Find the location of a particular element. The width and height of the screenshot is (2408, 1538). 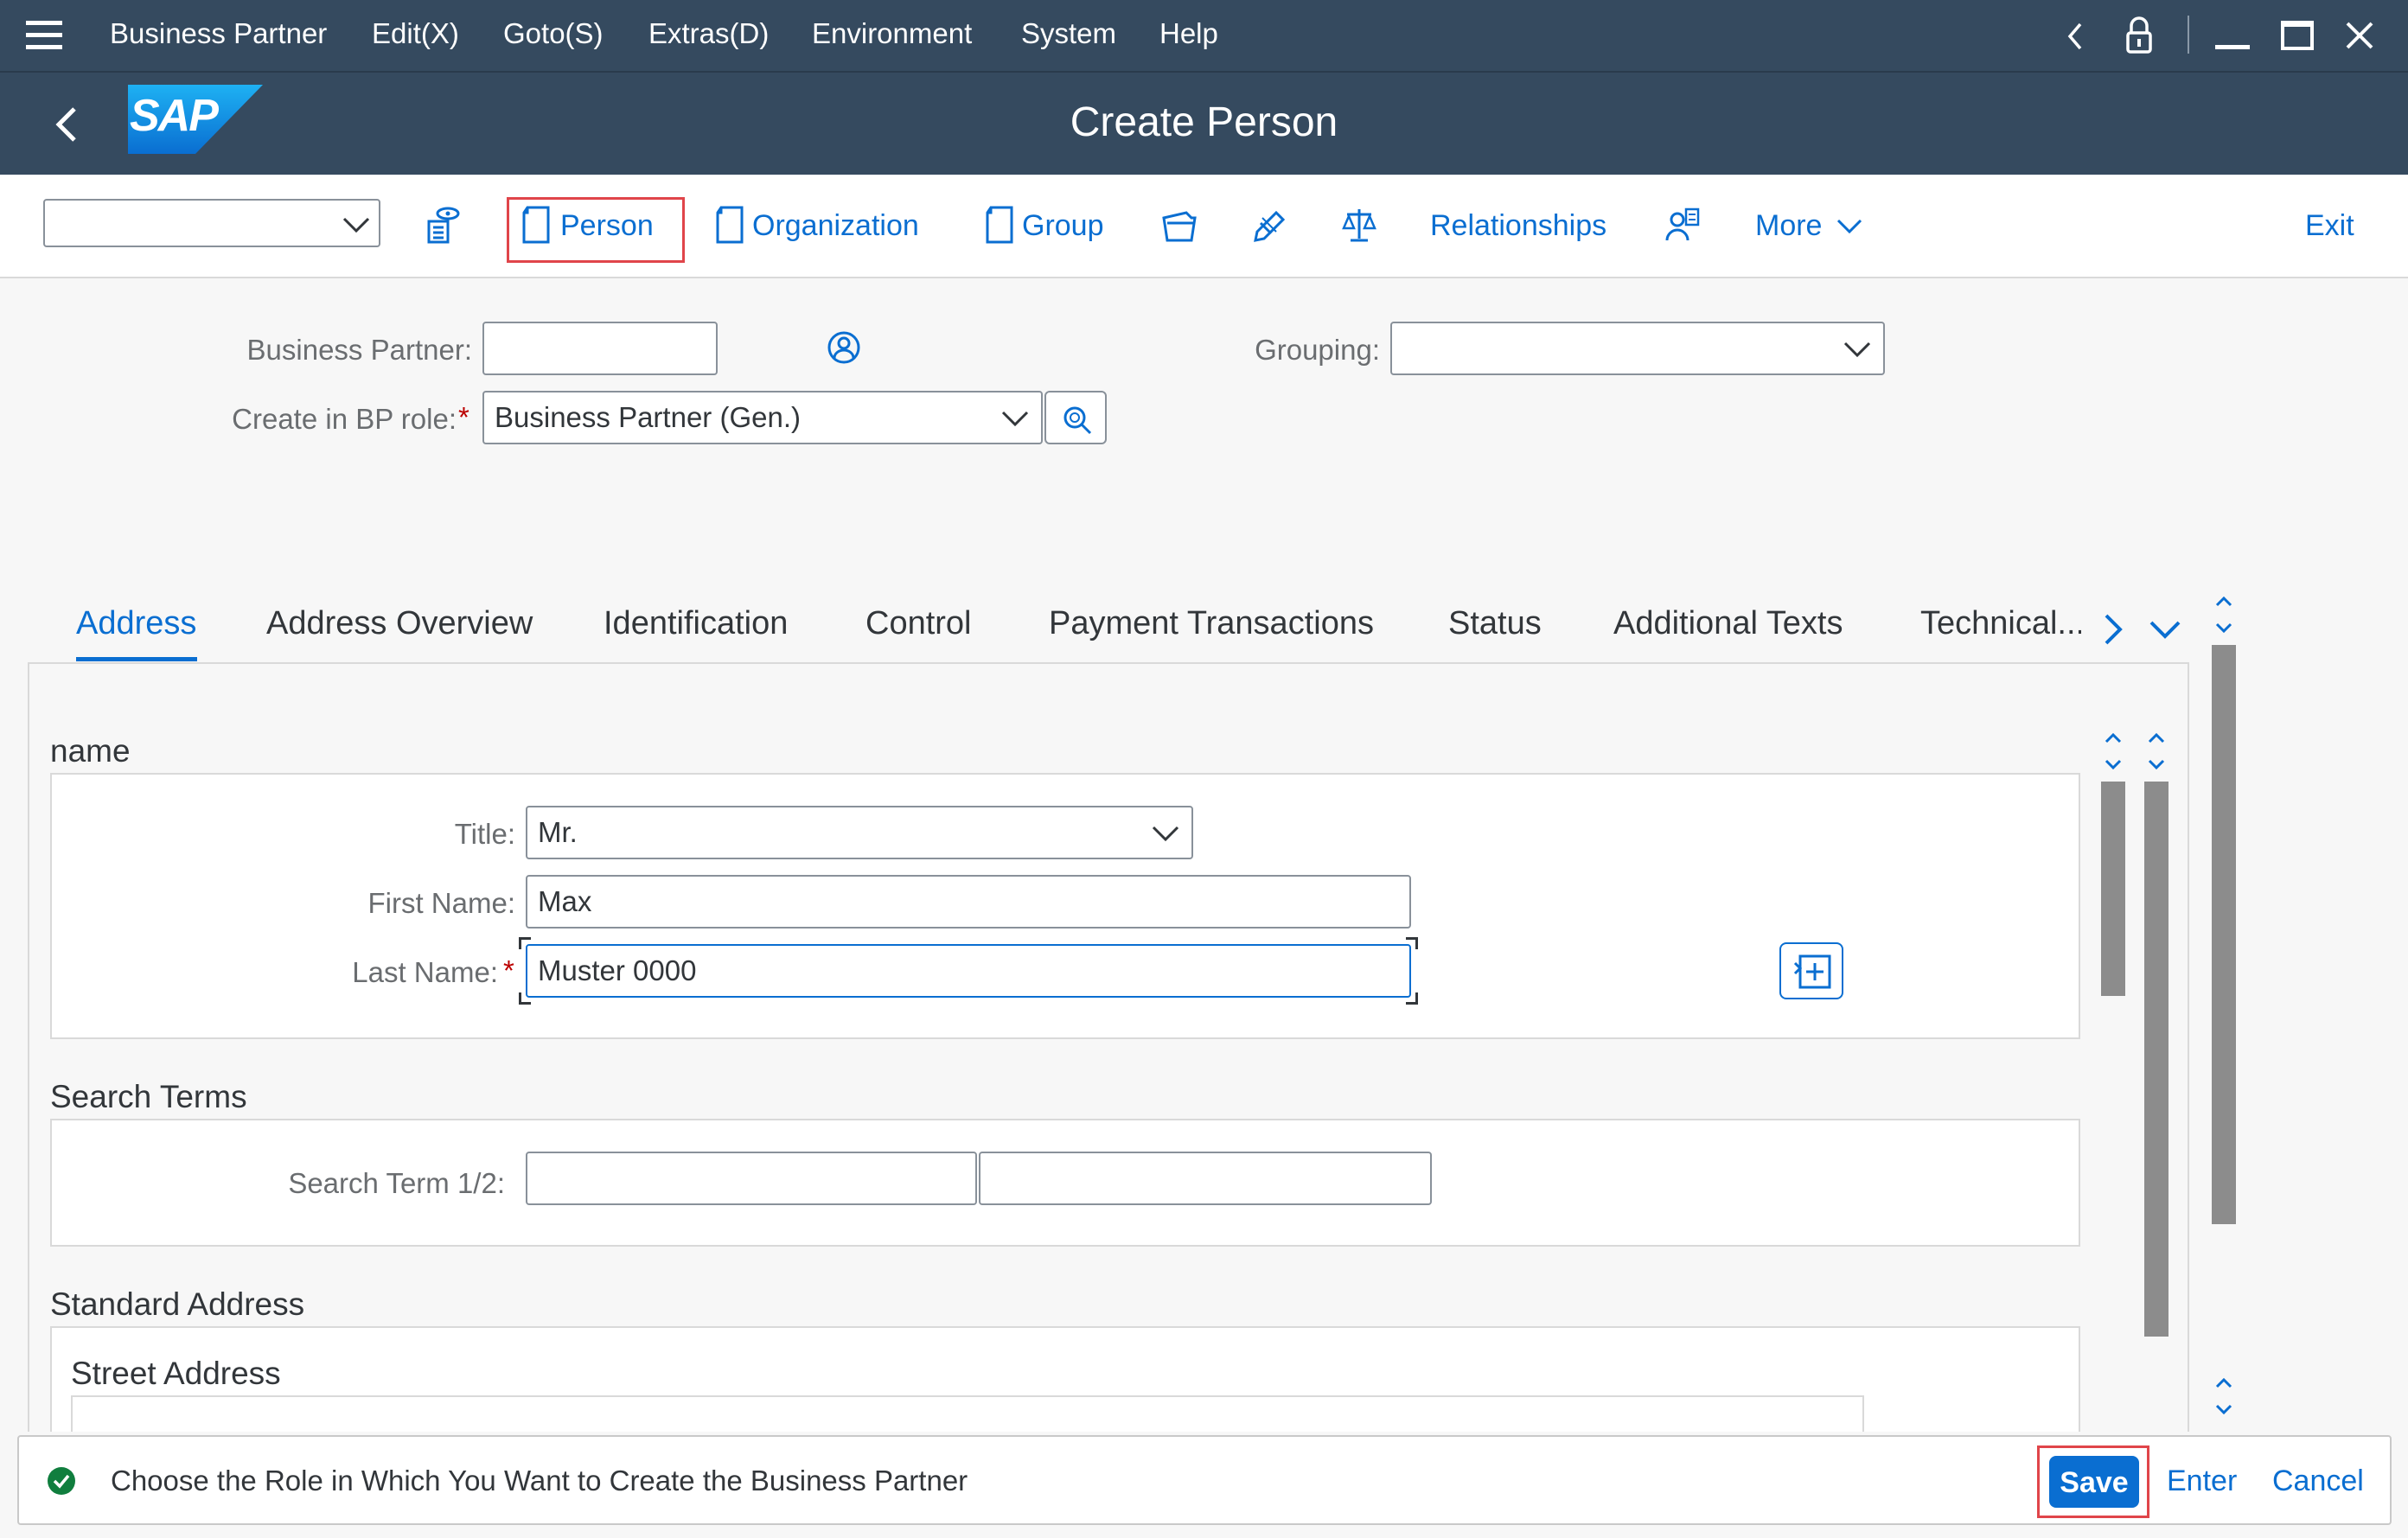

outer-scrollbar-thumb is located at coordinates (2224, 935).